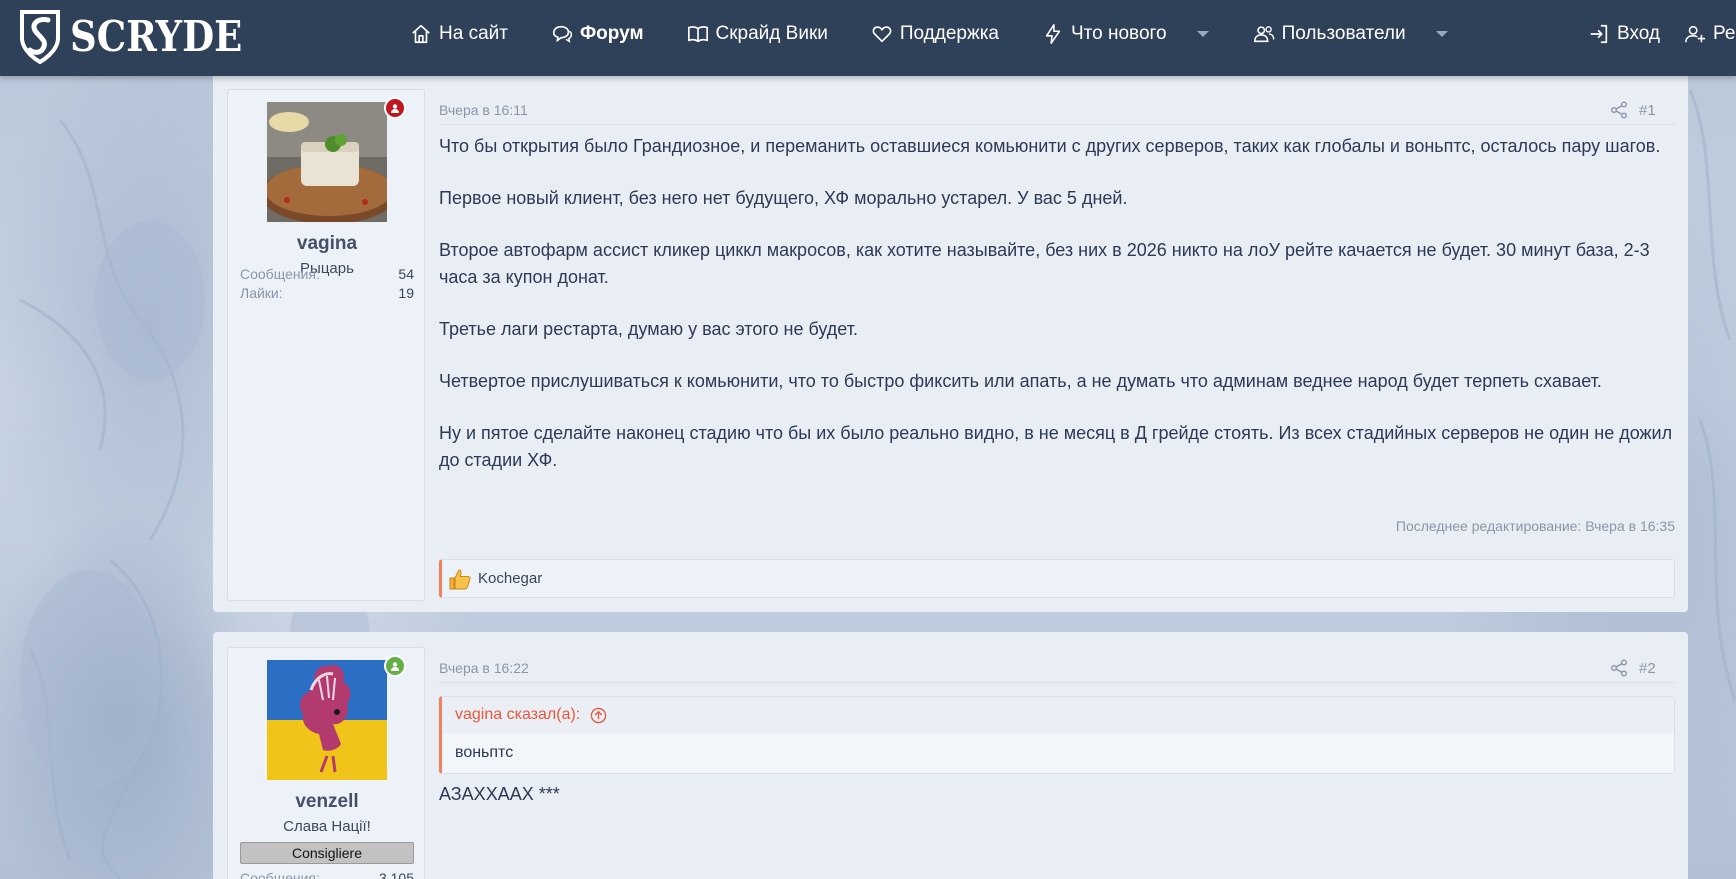 Image resolution: width=1736 pixels, height=879 pixels. What do you see at coordinates (327, 874) in the screenshot?
I see `author-stat-messages: Сообщения: 3 105` at bounding box center [327, 874].